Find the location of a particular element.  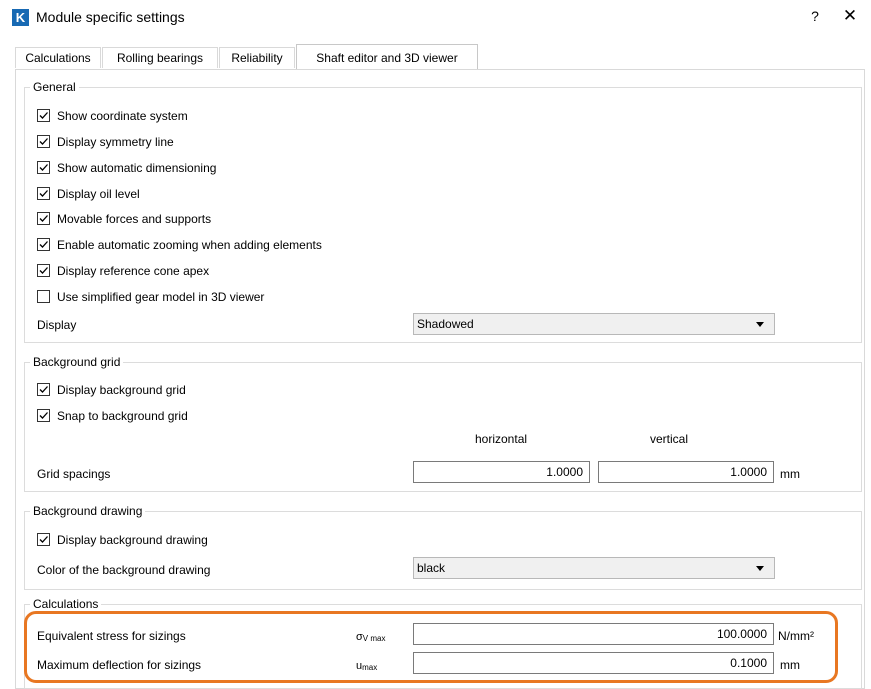

grid-spacing-unit: mm is located at coordinates (790, 474).